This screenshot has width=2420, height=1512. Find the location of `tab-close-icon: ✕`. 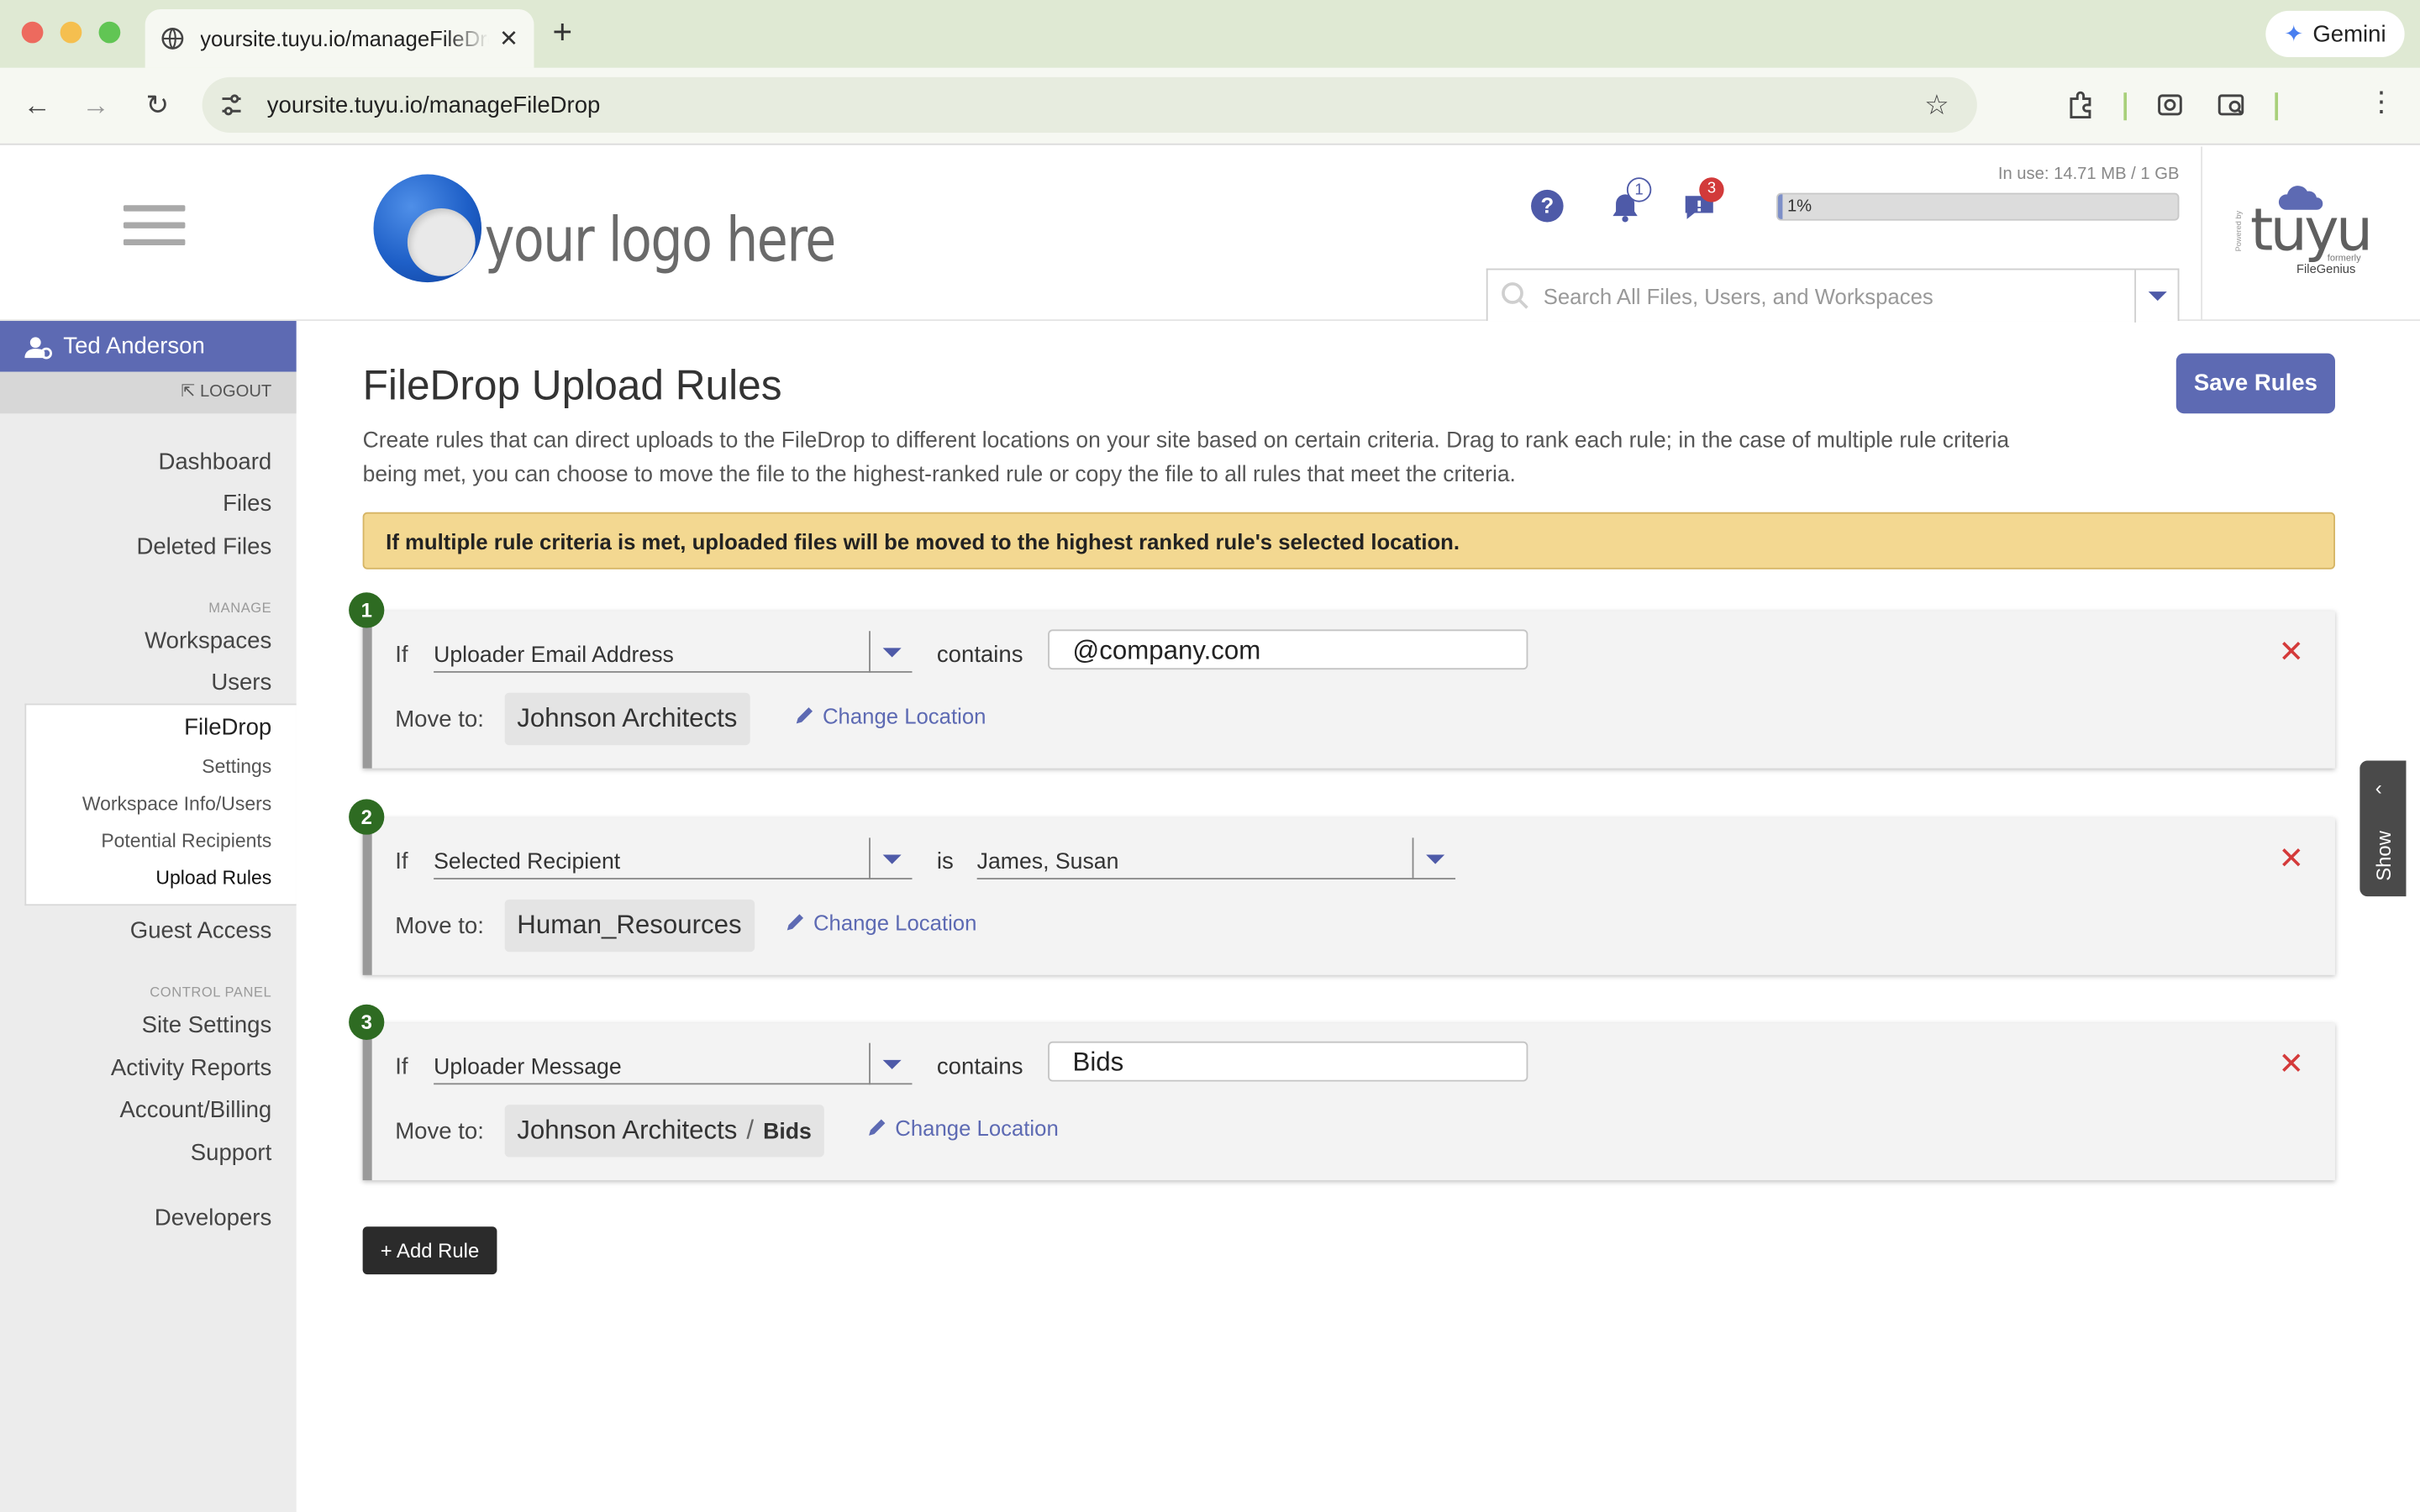

tab-close-icon: ✕ is located at coordinates (509, 38).